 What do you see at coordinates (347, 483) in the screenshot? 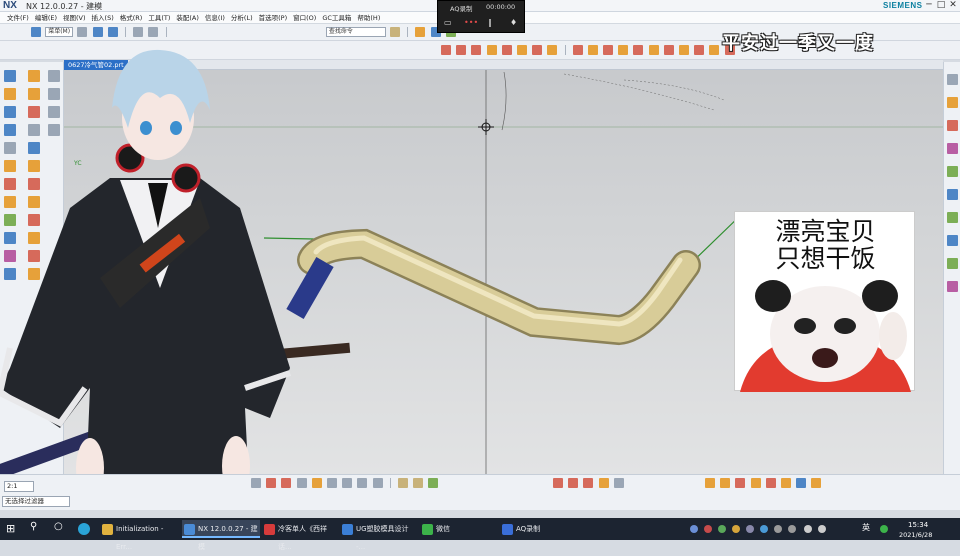
I see `snap-end-icon` at bounding box center [347, 483].